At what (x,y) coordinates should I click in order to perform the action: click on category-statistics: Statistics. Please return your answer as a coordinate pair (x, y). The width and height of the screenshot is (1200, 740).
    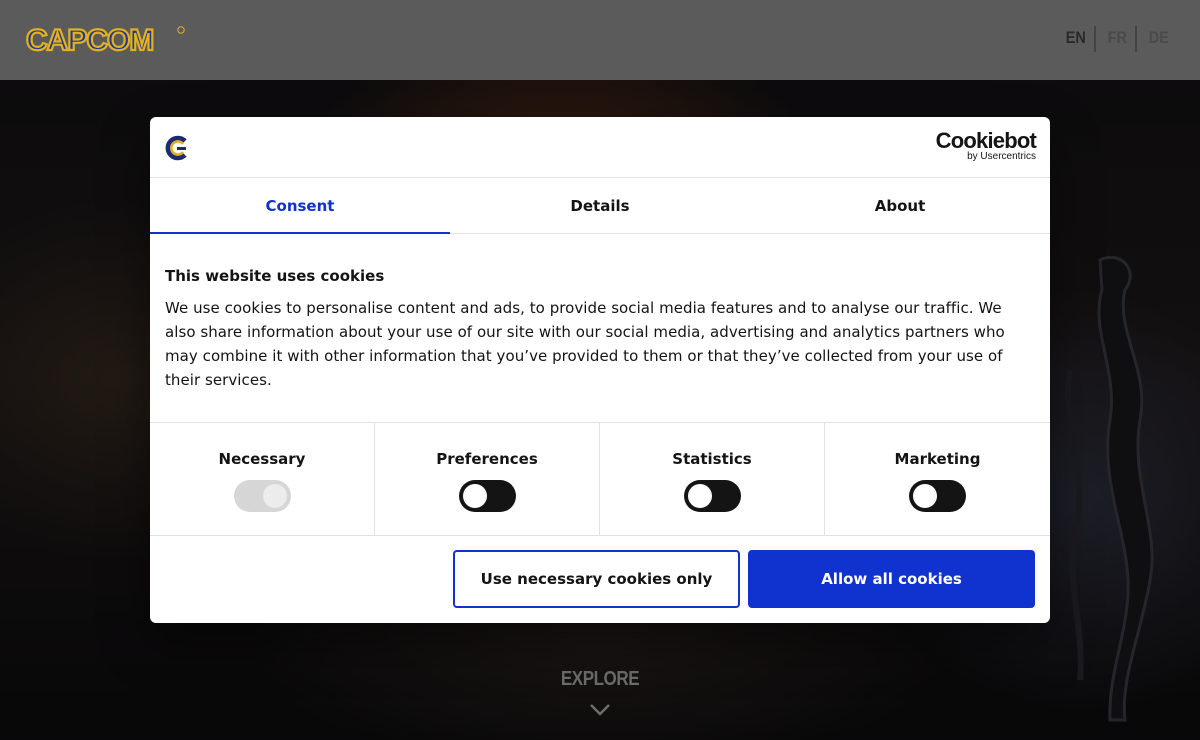
    Looking at the image, I should click on (712, 479).